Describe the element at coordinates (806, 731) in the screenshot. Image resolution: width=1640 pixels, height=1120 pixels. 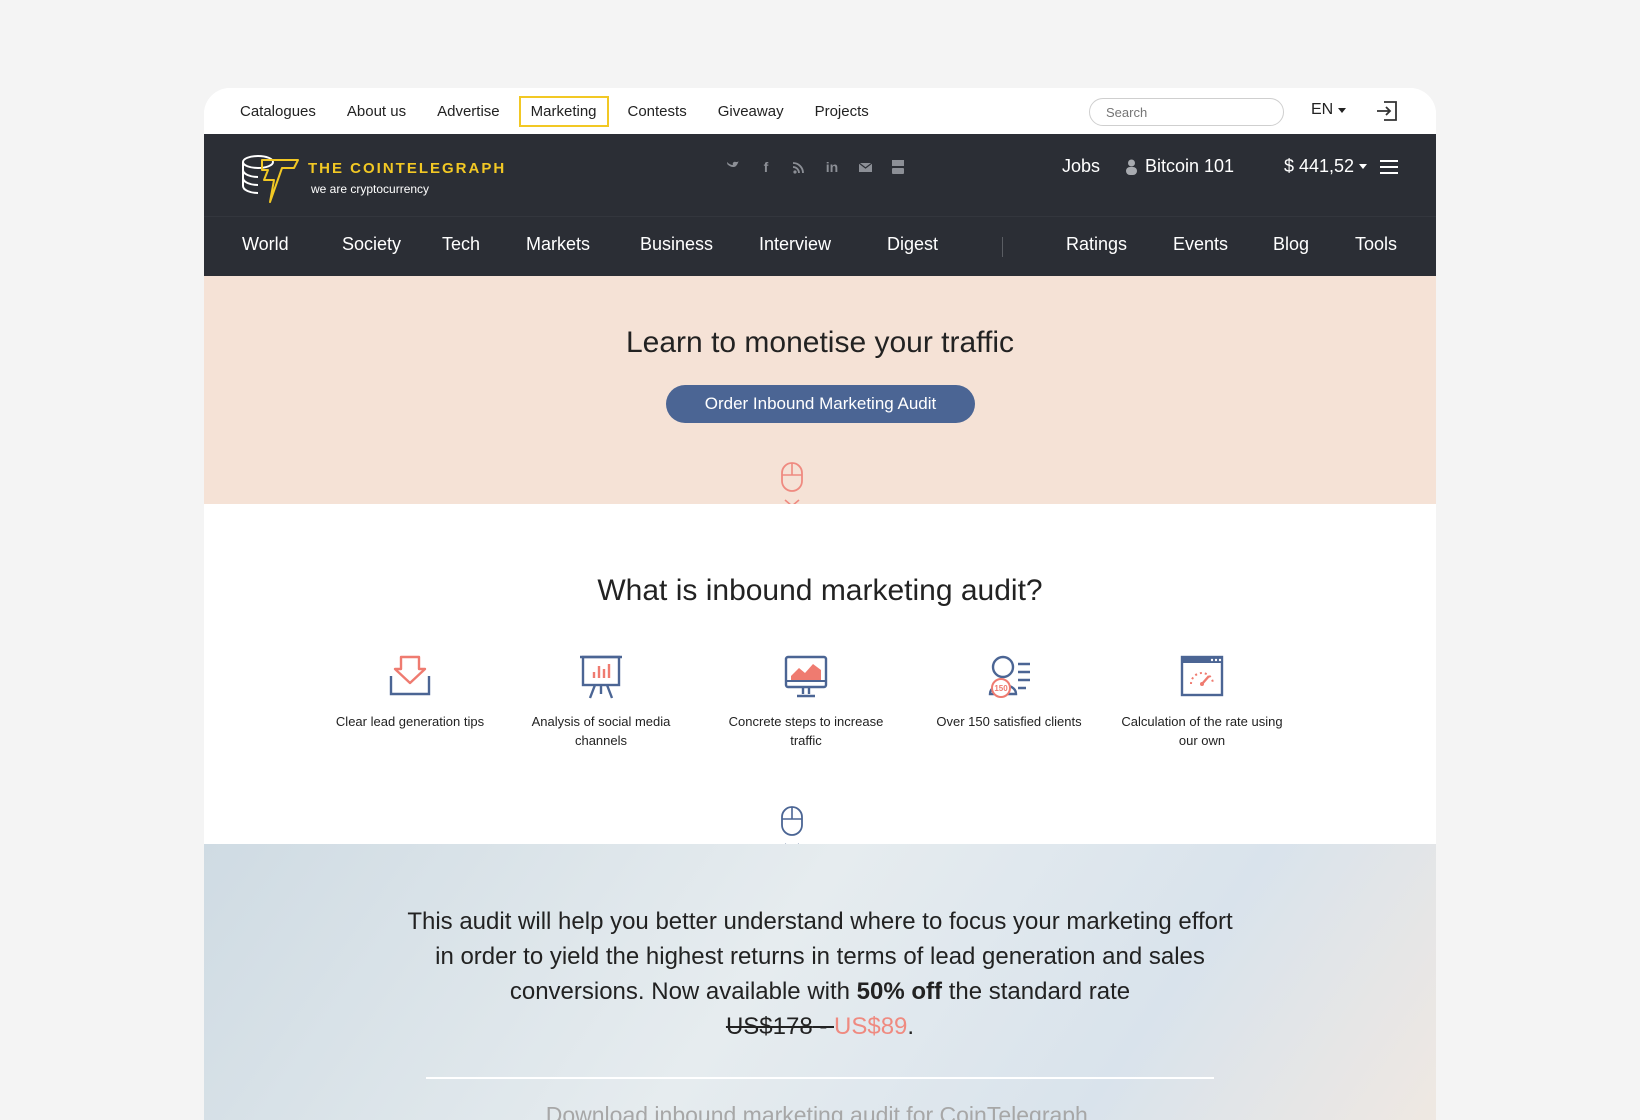
I see `feature-text: Concrete steps to increase traffic` at that location.